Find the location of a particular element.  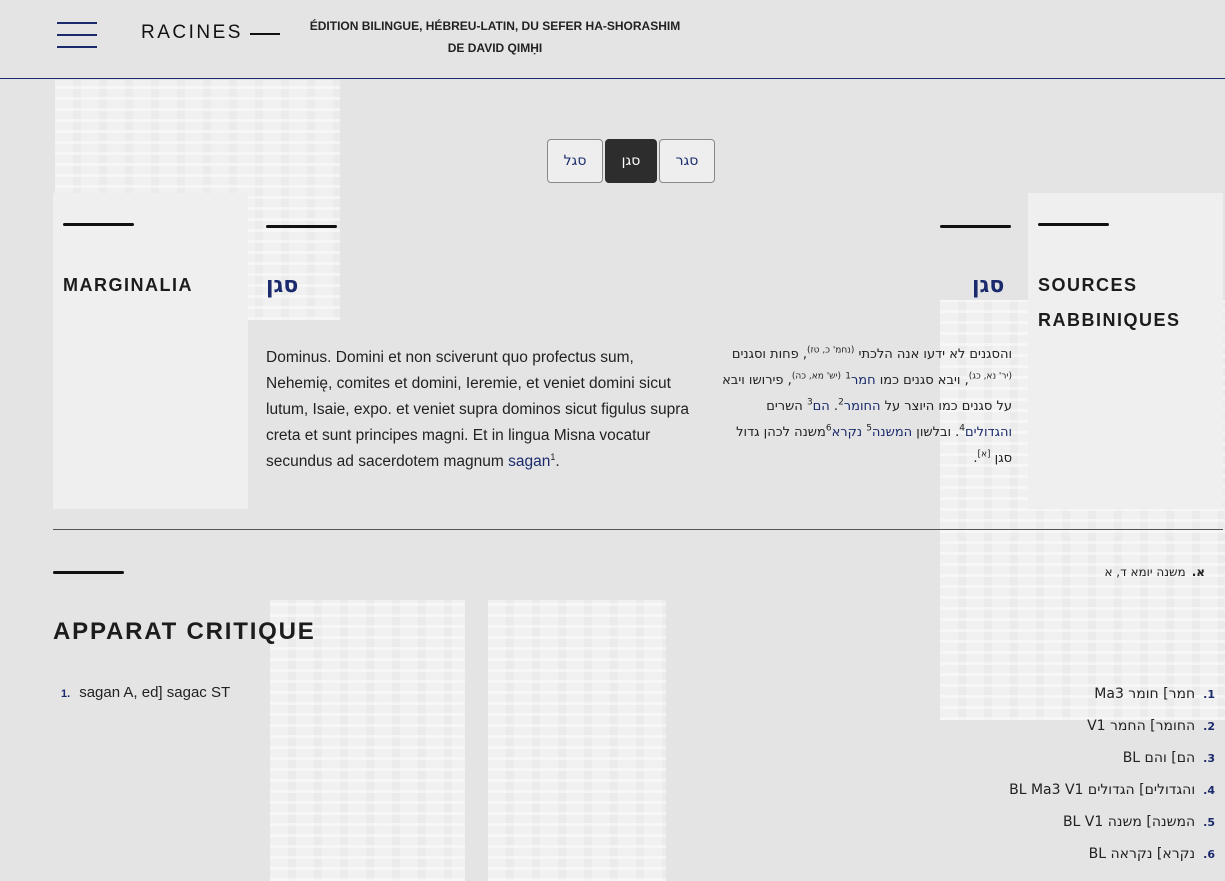

hebrew-variant-number: 1. is located at coordinates (1209, 694).